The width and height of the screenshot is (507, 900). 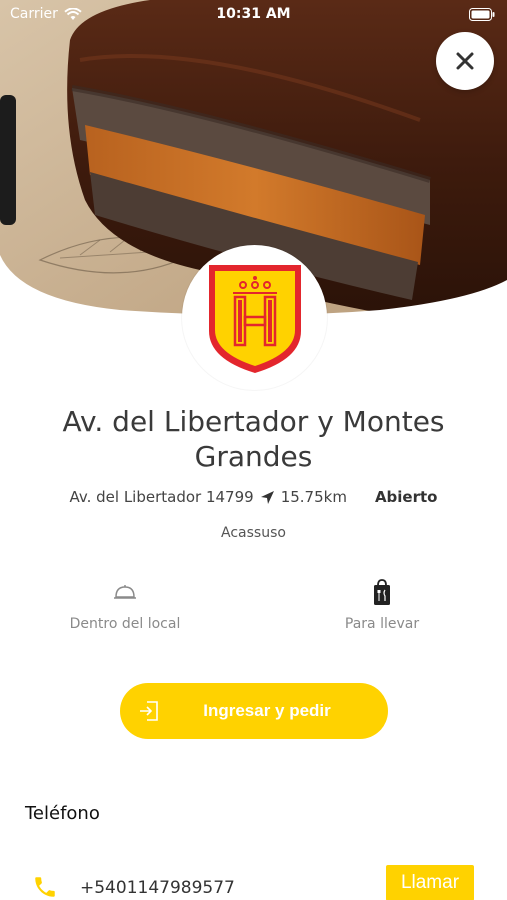 What do you see at coordinates (253, 881) in the screenshot?
I see `phone-row: +5401147989577 Llamar` at bounding box center [253, 881].